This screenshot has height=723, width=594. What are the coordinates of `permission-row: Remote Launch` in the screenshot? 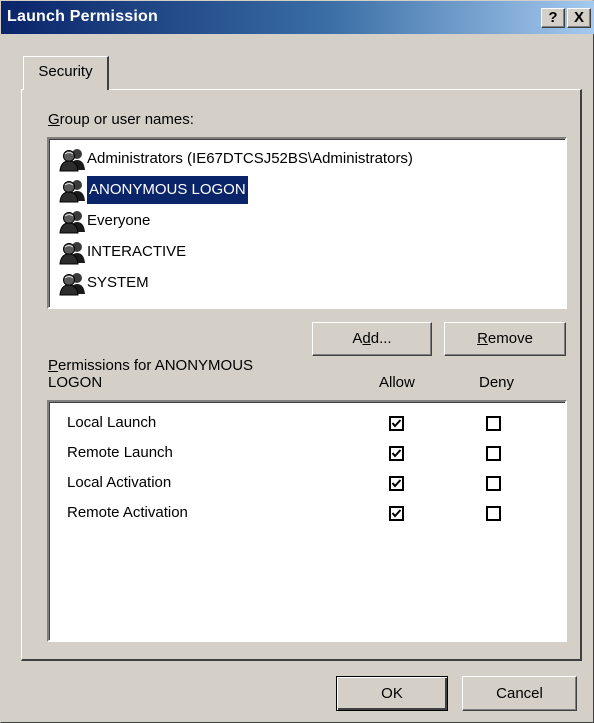 It's located at (307, 455).